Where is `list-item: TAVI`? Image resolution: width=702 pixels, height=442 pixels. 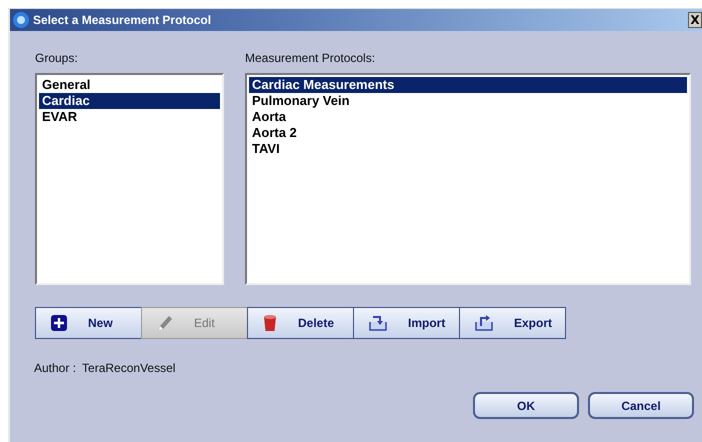 list-item: TAVI is located at coordinates (468, 149).